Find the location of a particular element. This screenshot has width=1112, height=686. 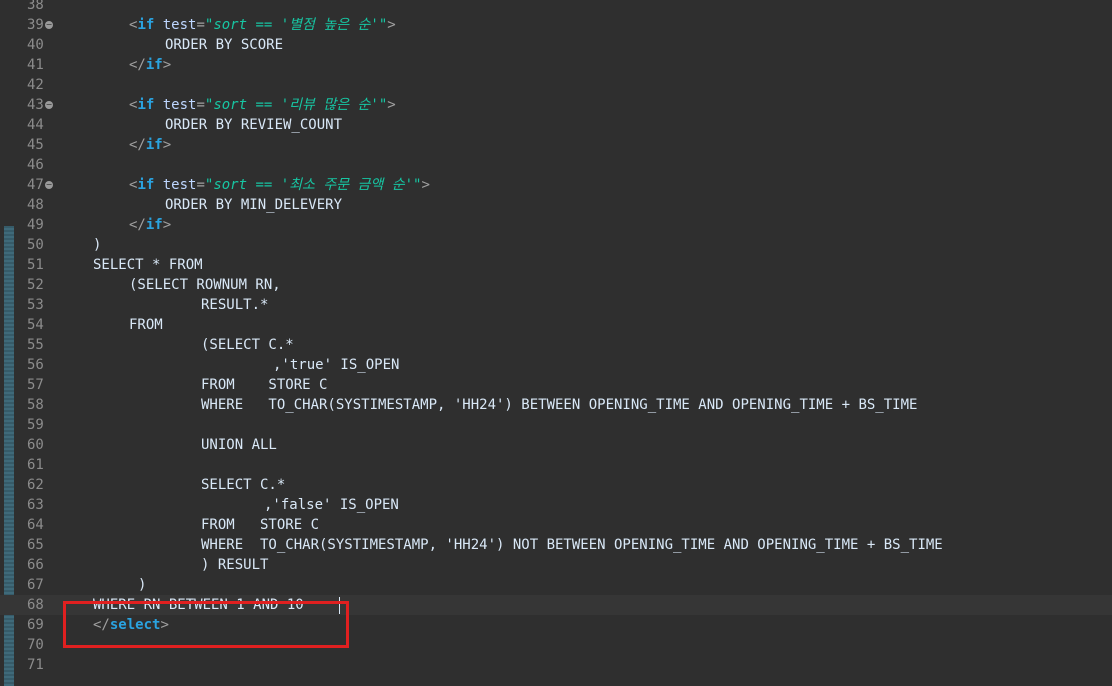

code-text: FROM is located at coordinates (110, 325).